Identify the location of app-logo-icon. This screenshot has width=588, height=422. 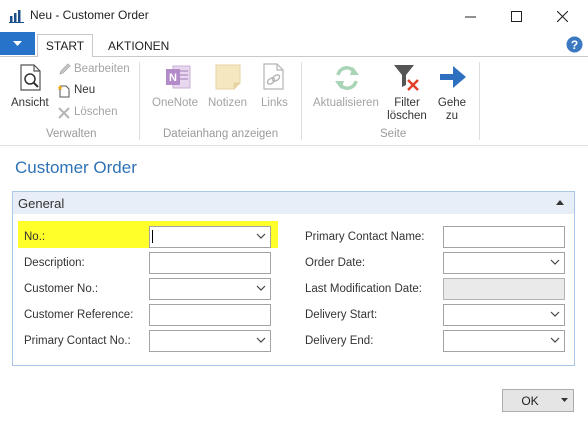
(16, 16).